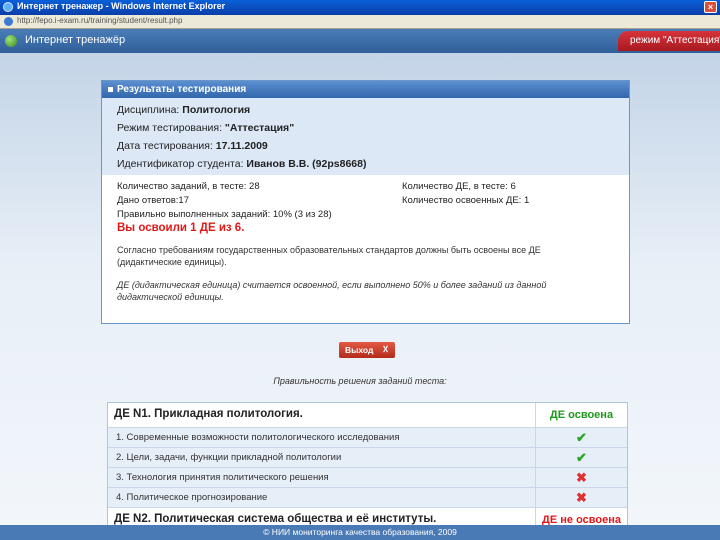 The height and width of the screenshot is (540, 720). Describe the element at coordinates (8, 7) in the screenshot. I see `ie-logo-icon` at that location.